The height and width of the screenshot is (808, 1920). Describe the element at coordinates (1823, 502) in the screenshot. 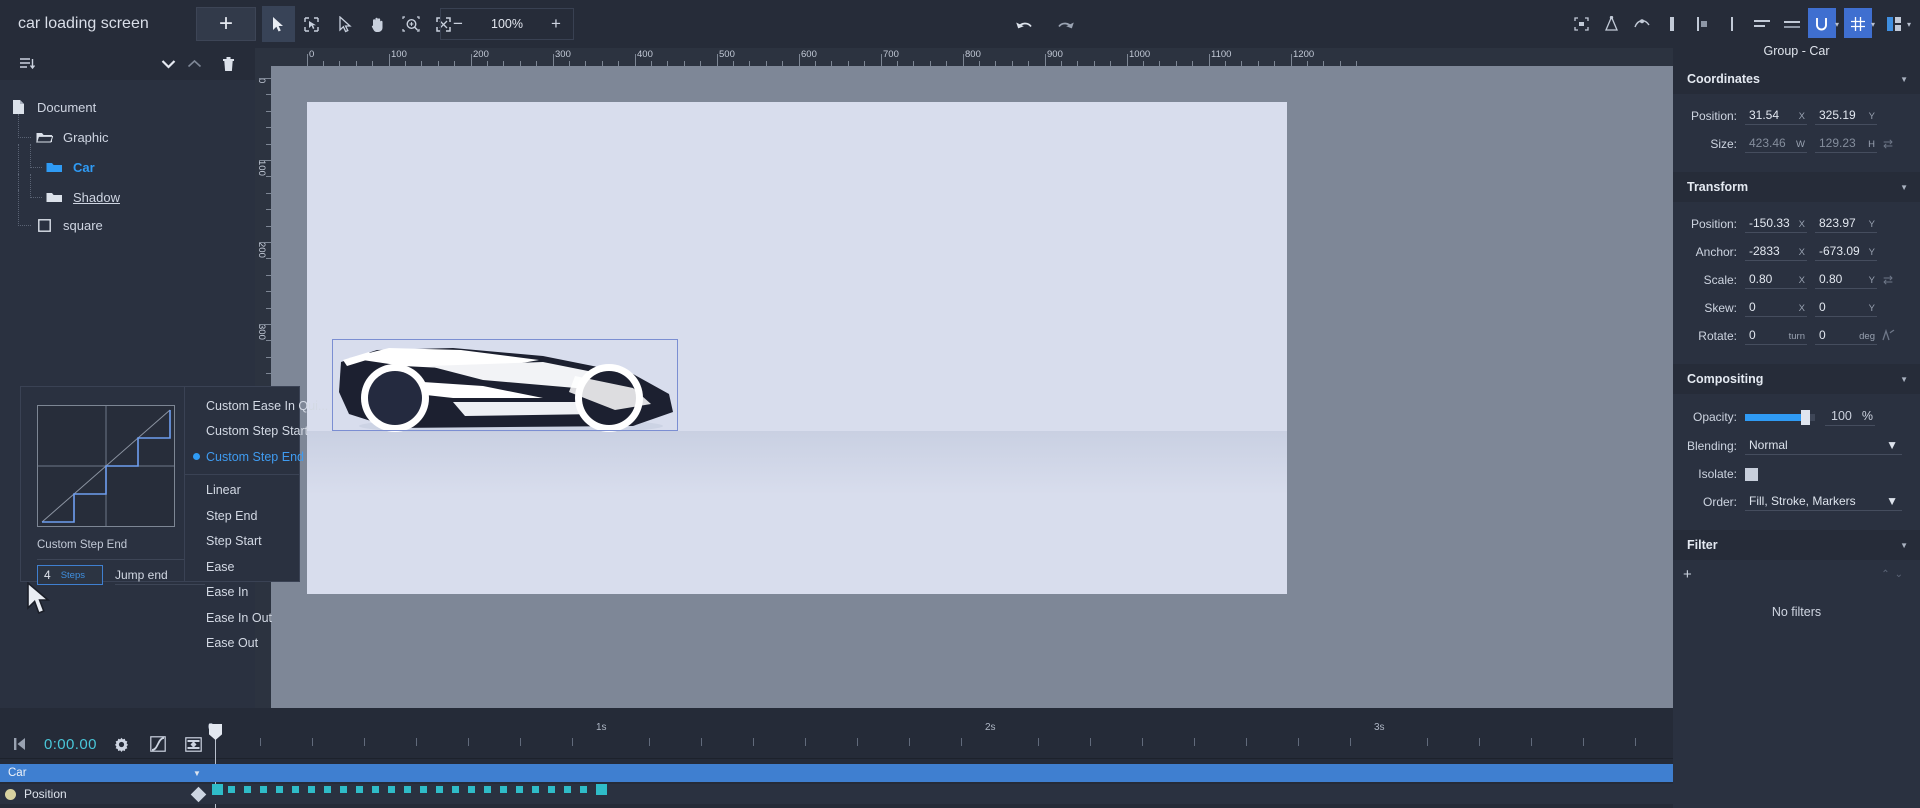

I see `paint-order-select: Fill, Stroke, Markers ▼` at that location.